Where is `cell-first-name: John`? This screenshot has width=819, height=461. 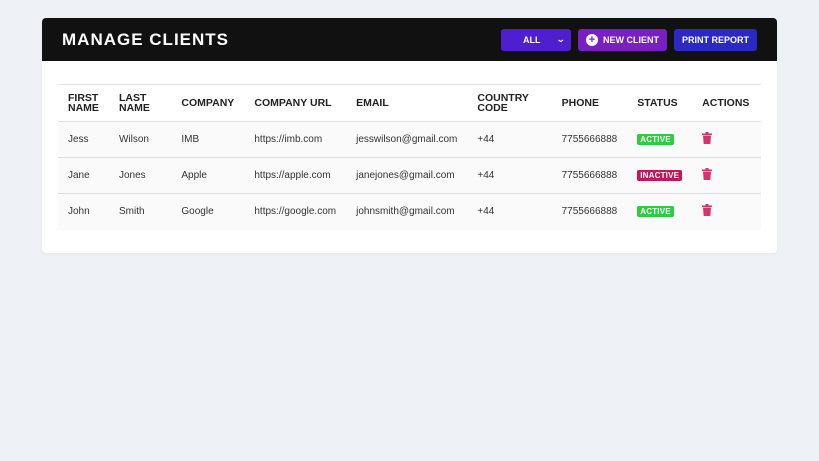
cell-first-name: John is located at coordinates (83, 211).